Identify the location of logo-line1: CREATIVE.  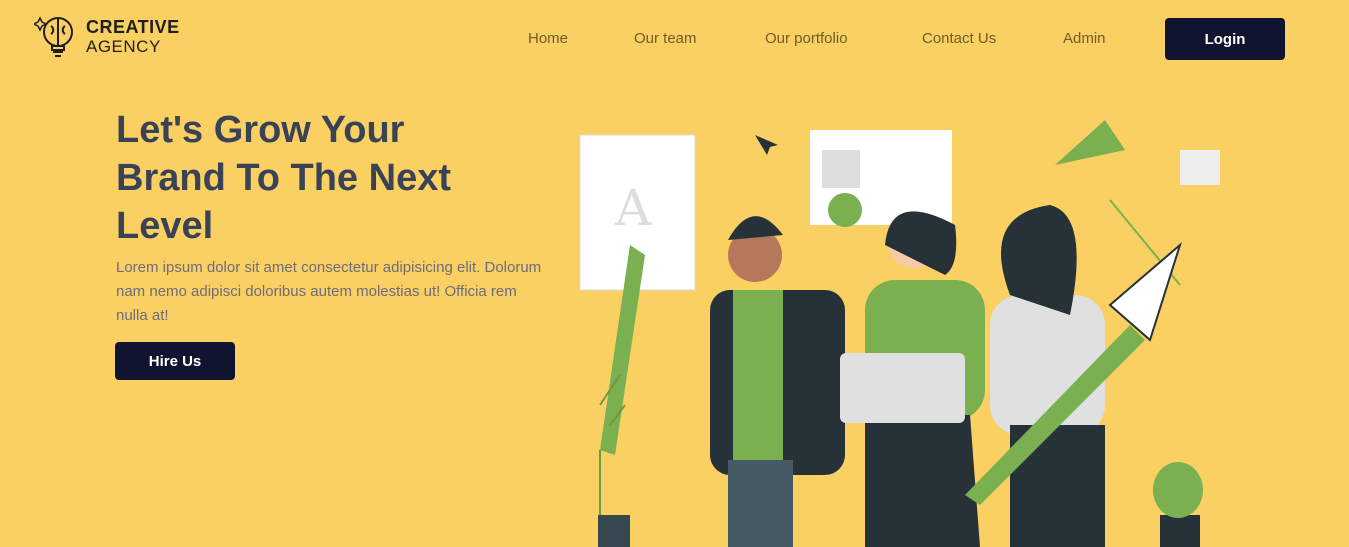
(133, 27).